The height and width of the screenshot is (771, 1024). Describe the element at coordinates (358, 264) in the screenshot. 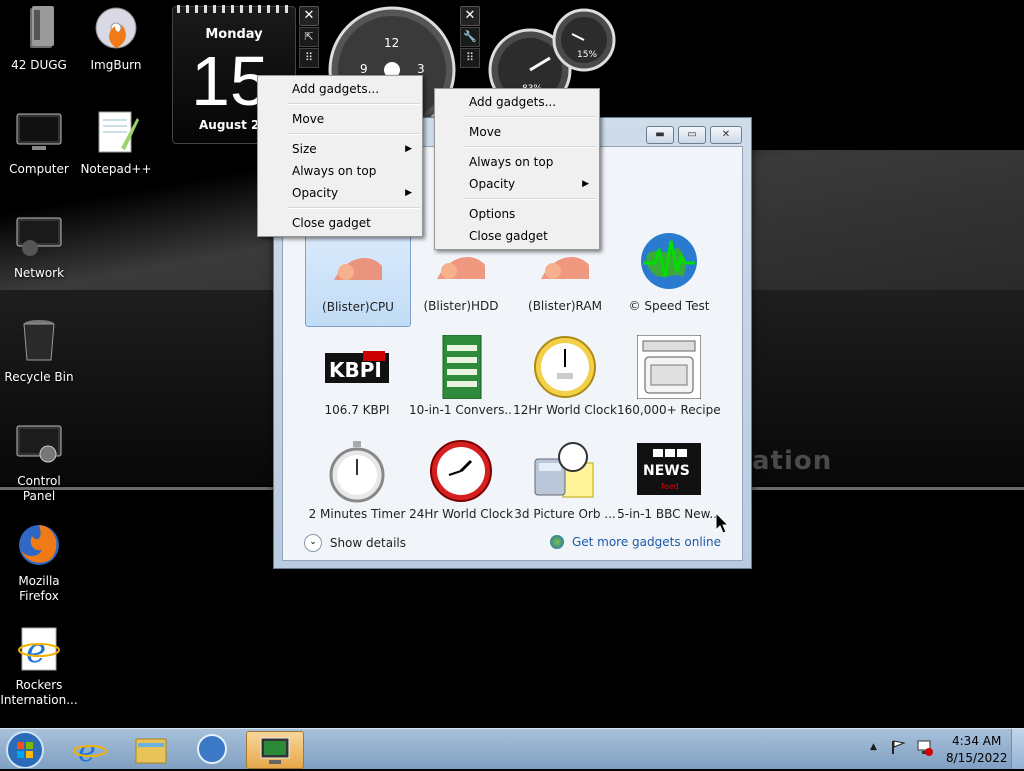

I see `blister-cpu-icon` at that location.